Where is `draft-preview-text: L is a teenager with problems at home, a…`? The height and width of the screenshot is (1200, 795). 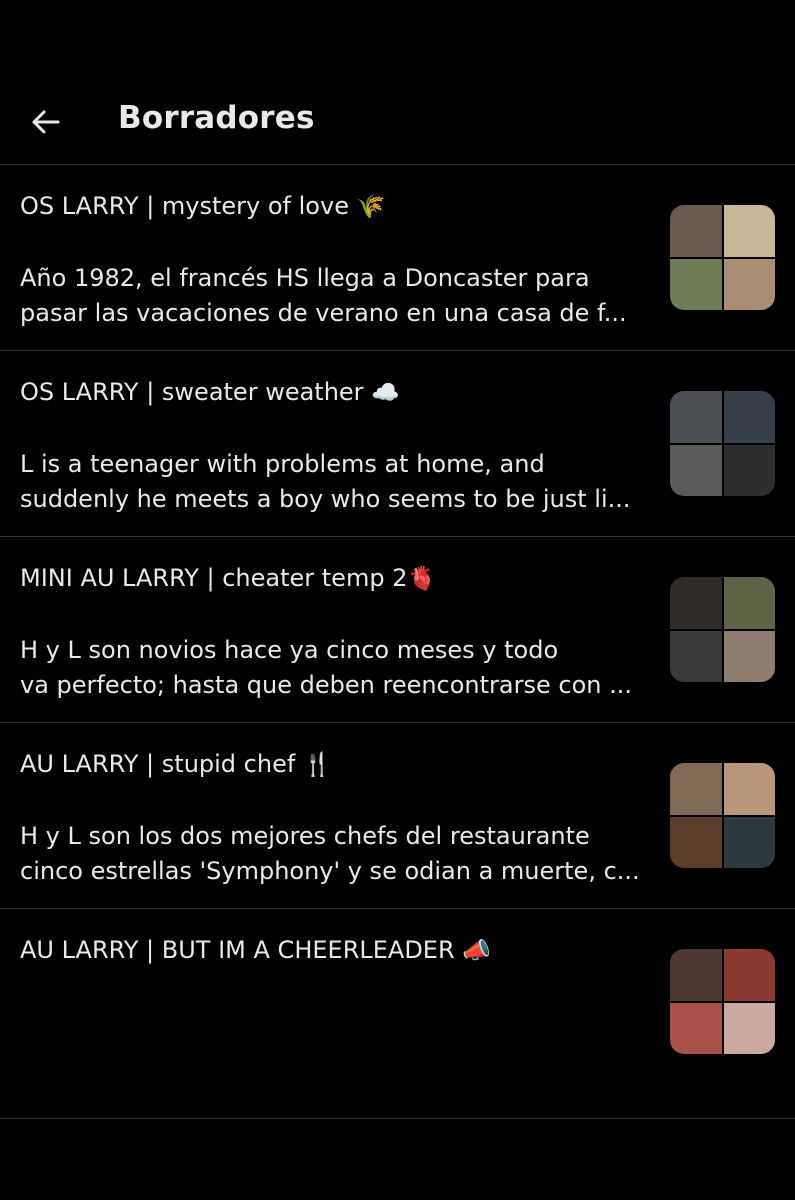
draft-preview-text: L is a teenager with problems at home, a… is located at coordinates (325, 481).